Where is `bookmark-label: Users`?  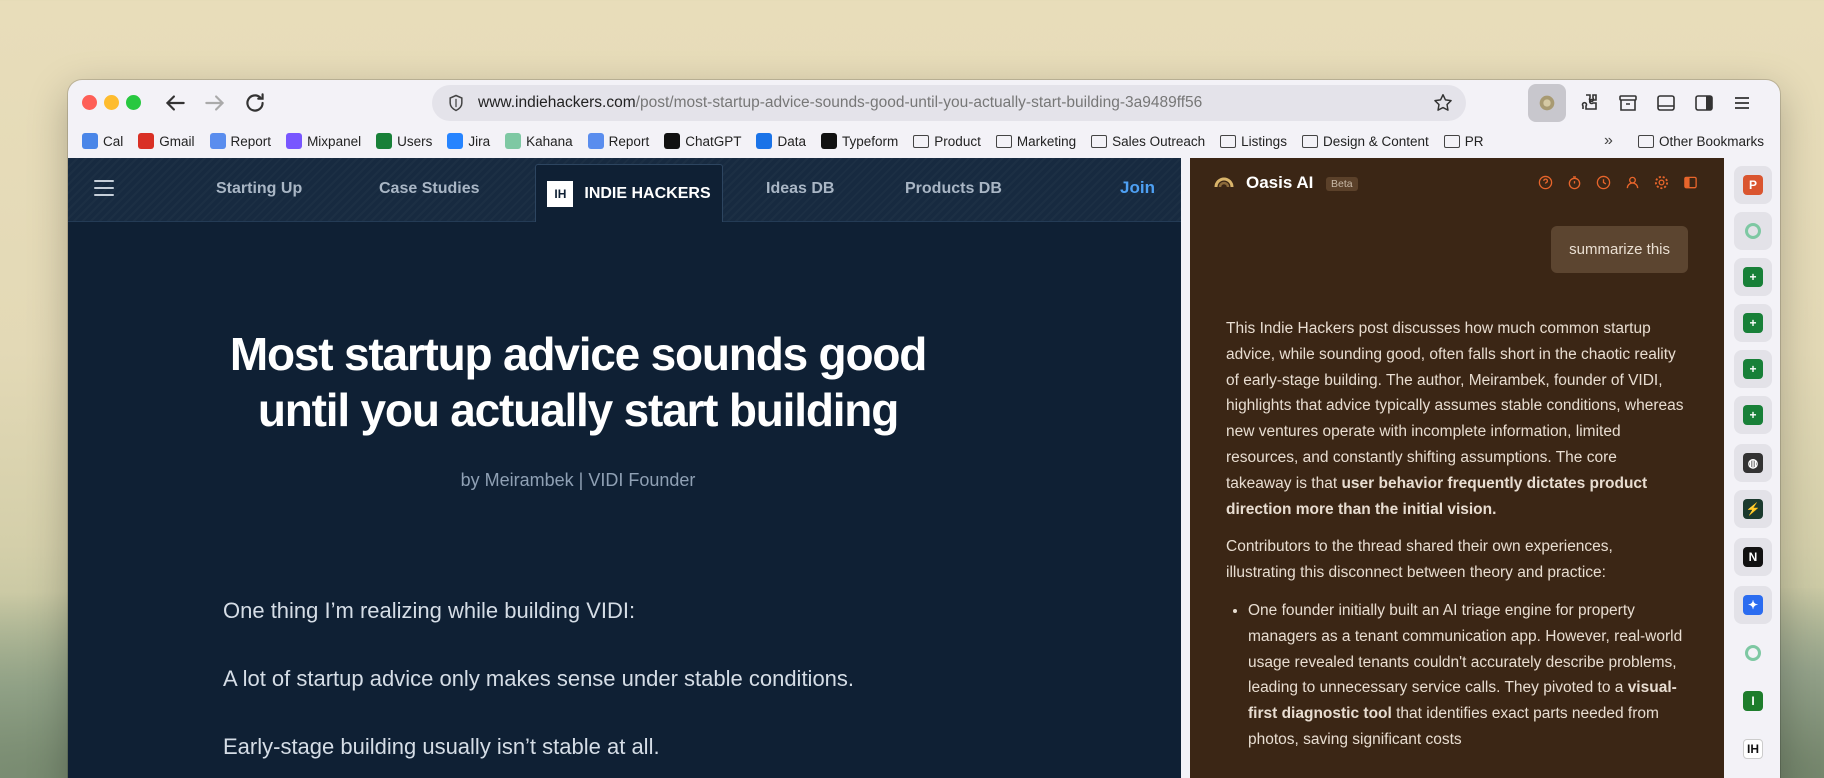 bookmark-label: Users is located at coordinates (415, 141).